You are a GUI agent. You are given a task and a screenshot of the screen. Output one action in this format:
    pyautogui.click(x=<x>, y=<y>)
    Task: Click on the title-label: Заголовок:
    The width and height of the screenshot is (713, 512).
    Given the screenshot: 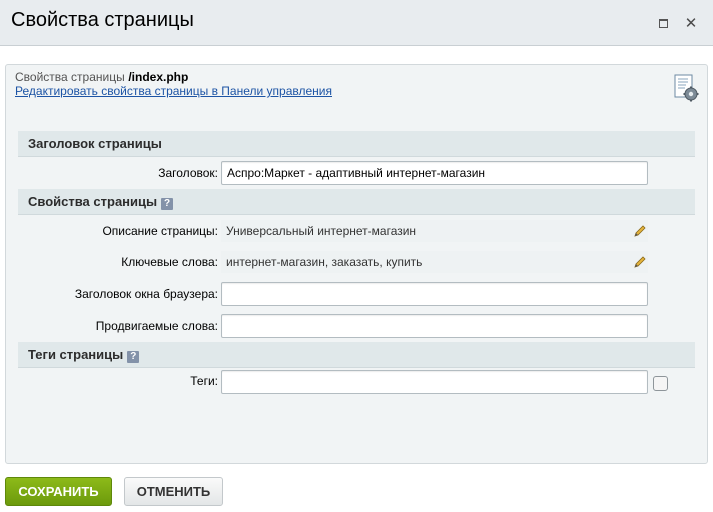 What is the action you would take?
    pyautogui.click(x=188, y=173)
    